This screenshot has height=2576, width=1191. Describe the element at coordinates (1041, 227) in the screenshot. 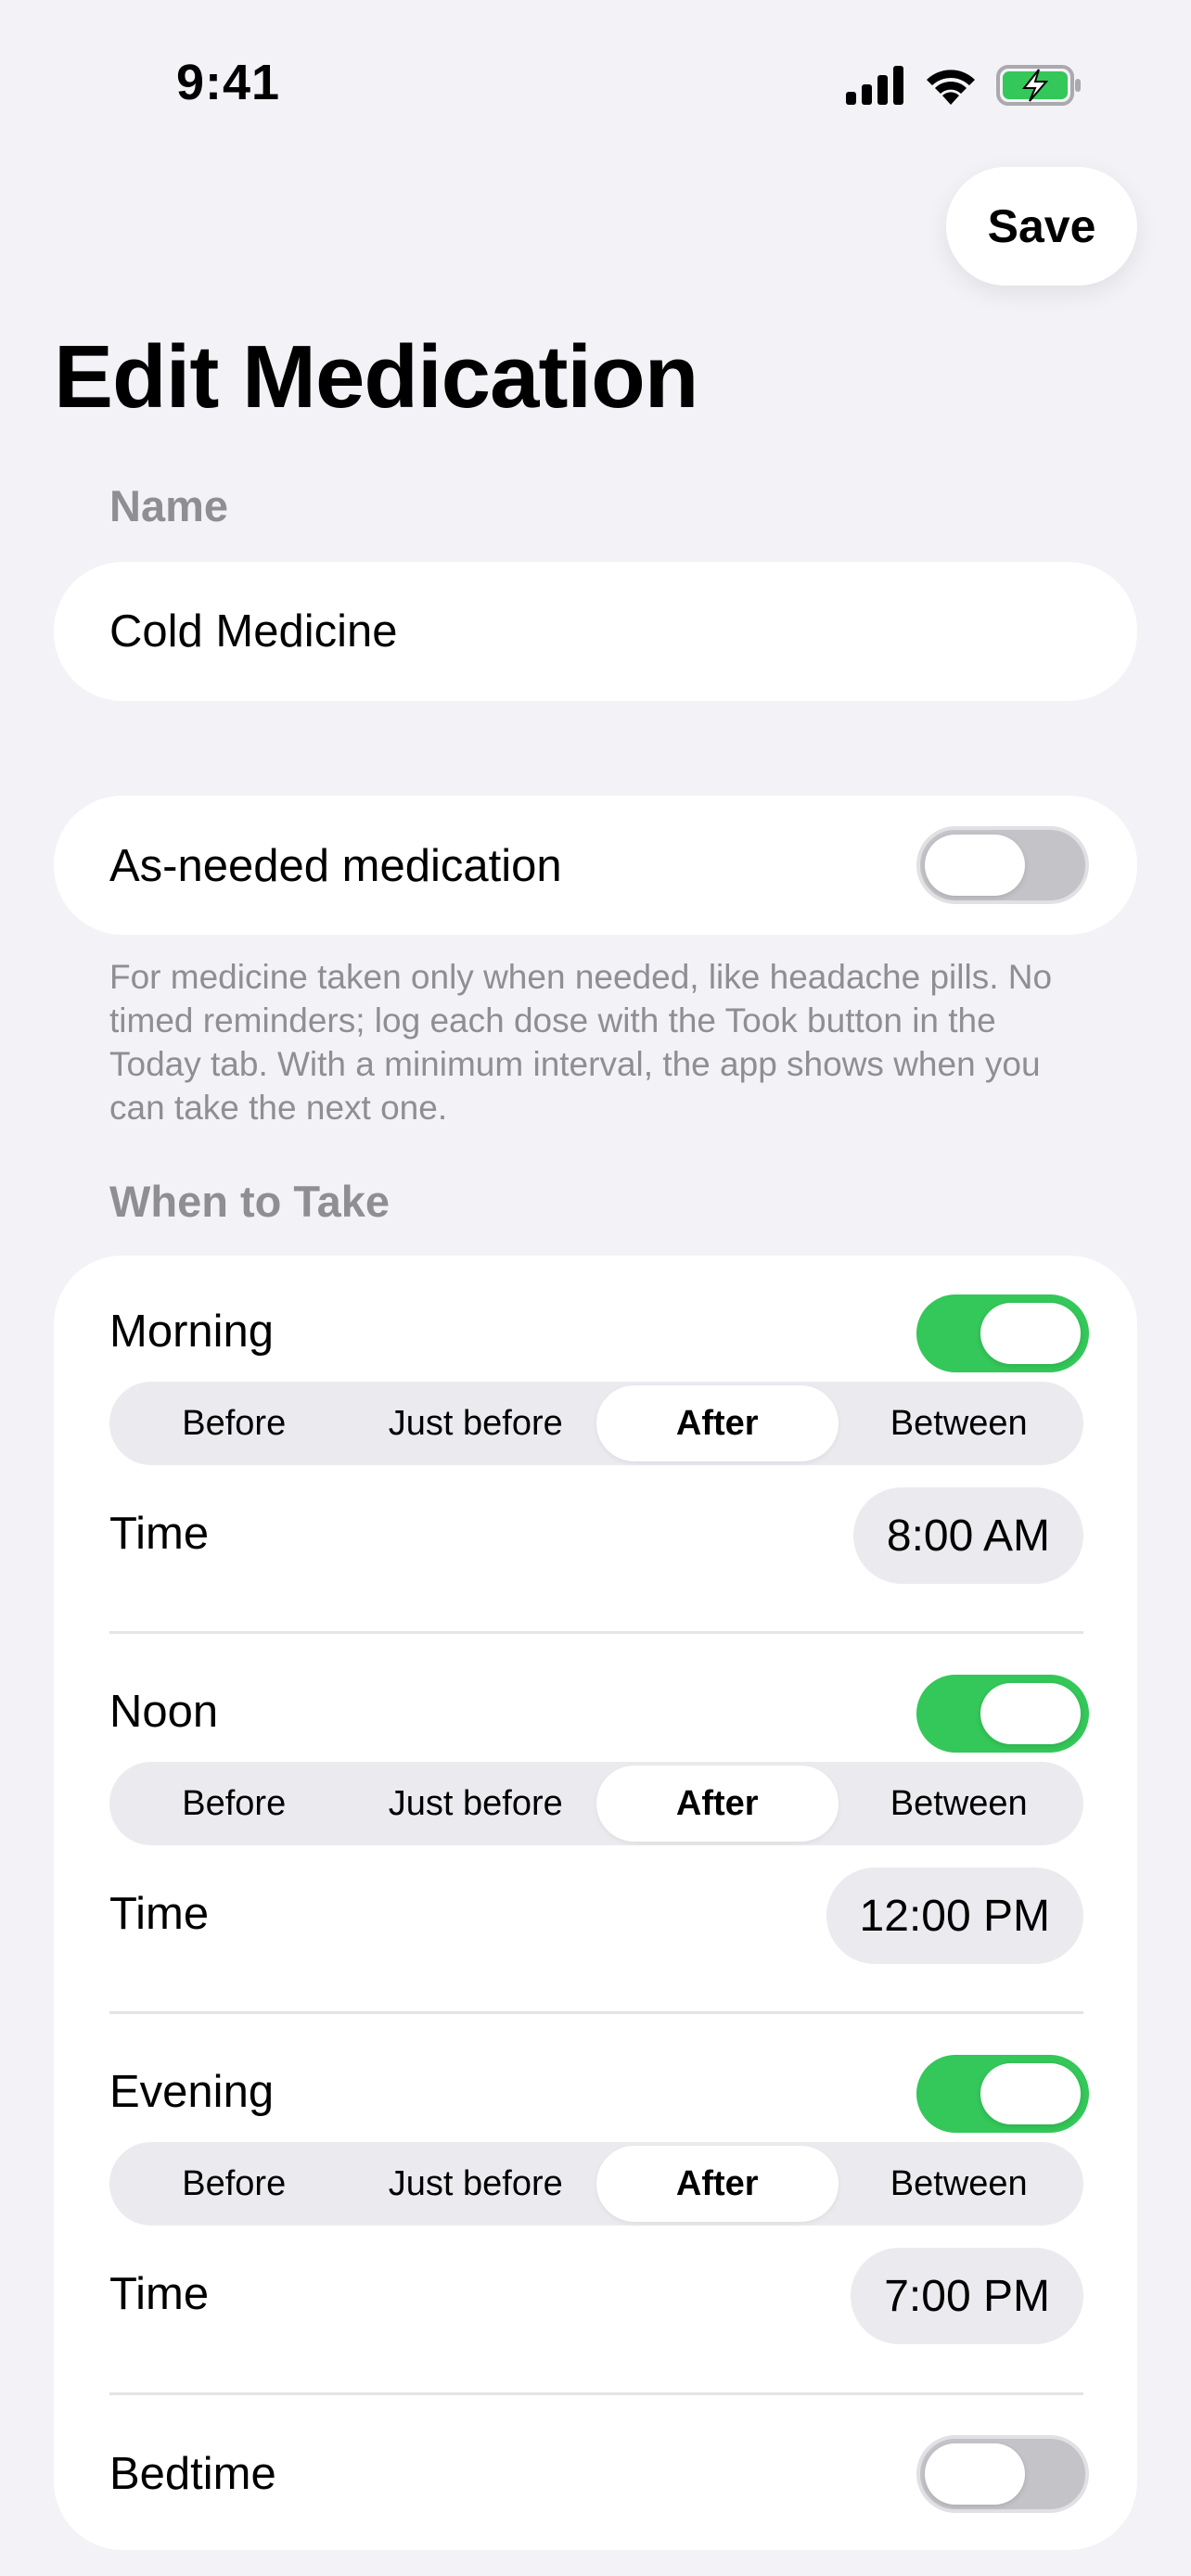

I see `save-button: Save` at that location.